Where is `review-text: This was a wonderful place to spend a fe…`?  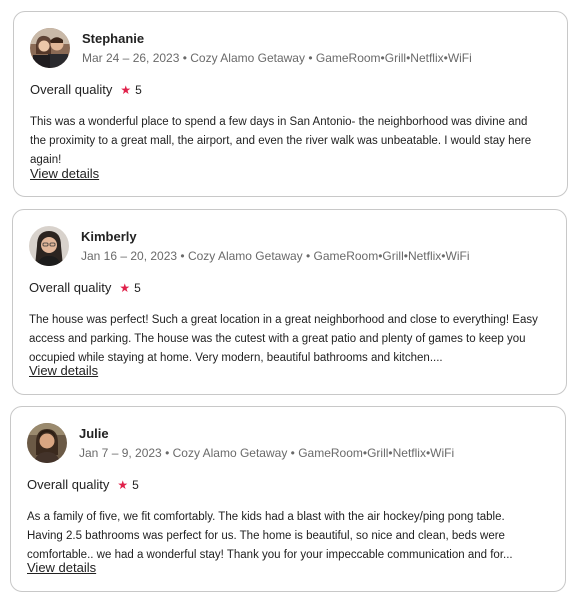
review-text: This was a wonderful place to spend a fe… is located at coordinates (281, 141).